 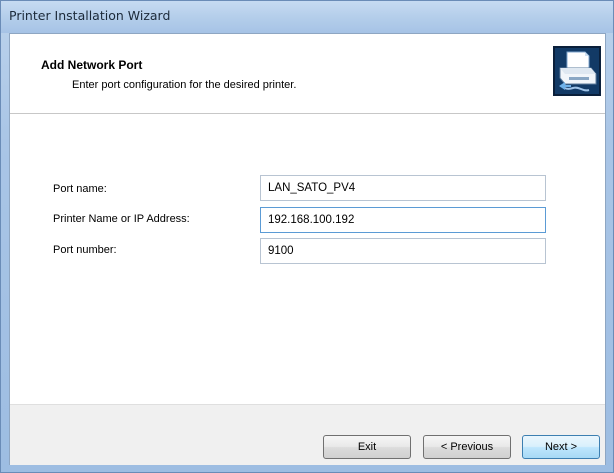 What do you see at coordinates (577, 71) in the screenshot?
I see `printer-network-icon` at bounding box center [577, 71].